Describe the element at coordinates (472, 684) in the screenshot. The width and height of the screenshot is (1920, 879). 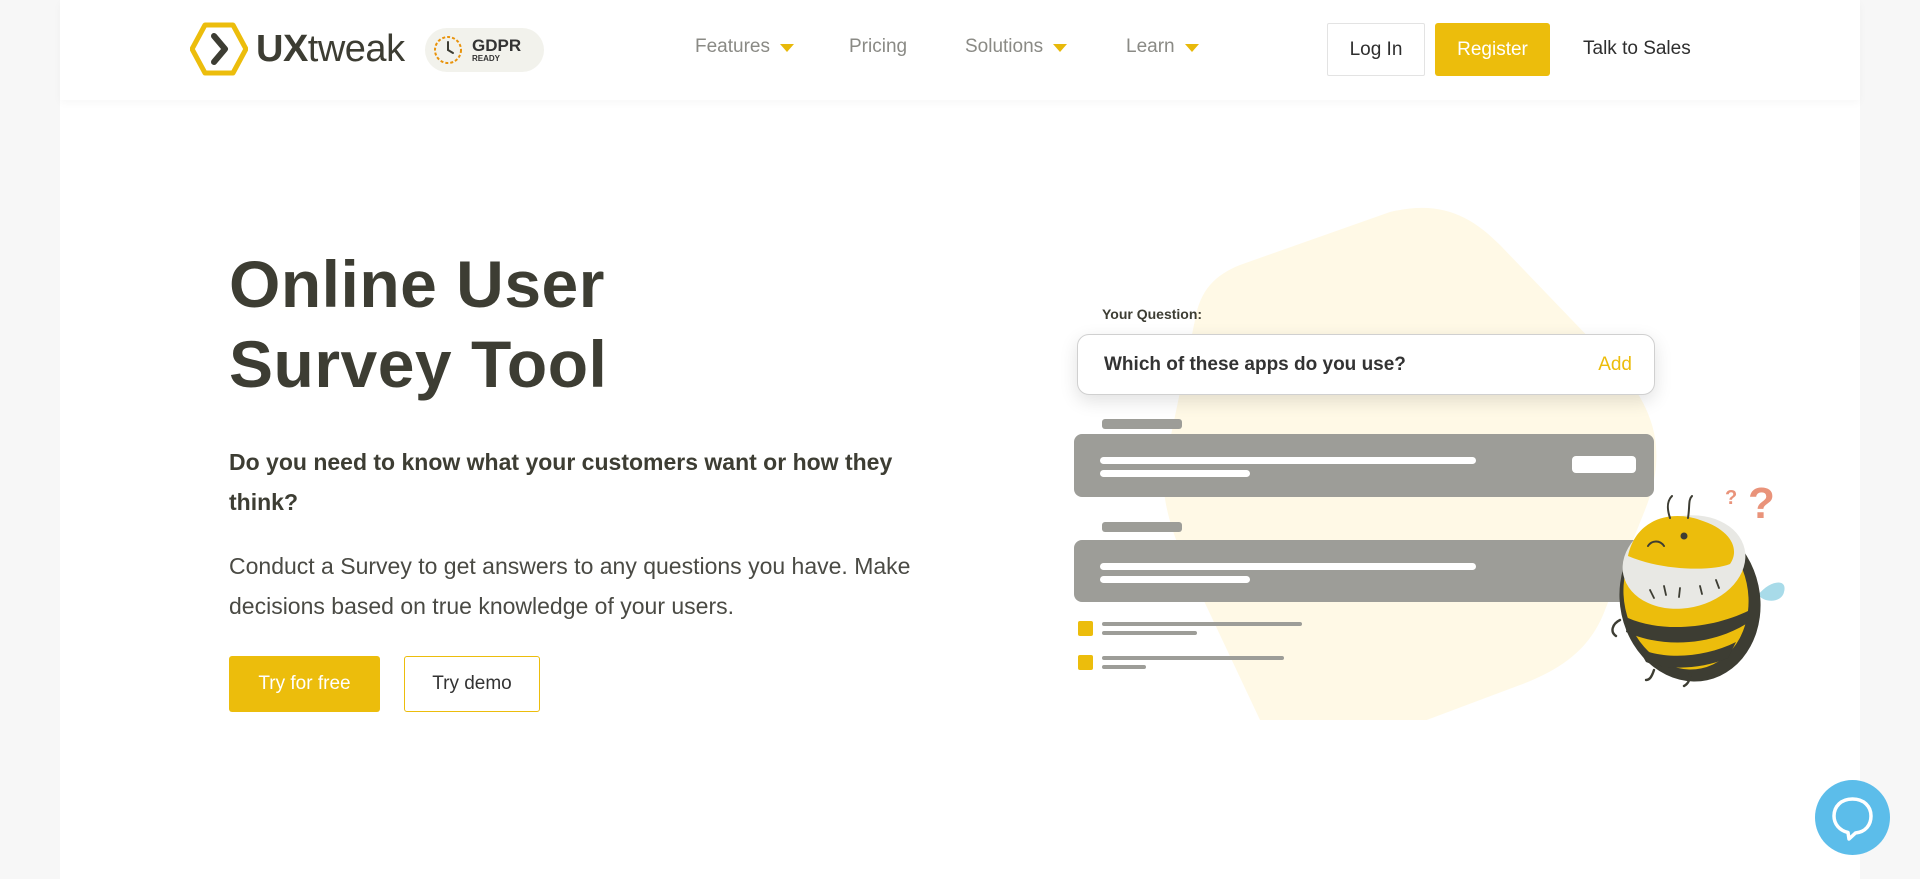
I see `try-demo-button: Try demo` at that location.